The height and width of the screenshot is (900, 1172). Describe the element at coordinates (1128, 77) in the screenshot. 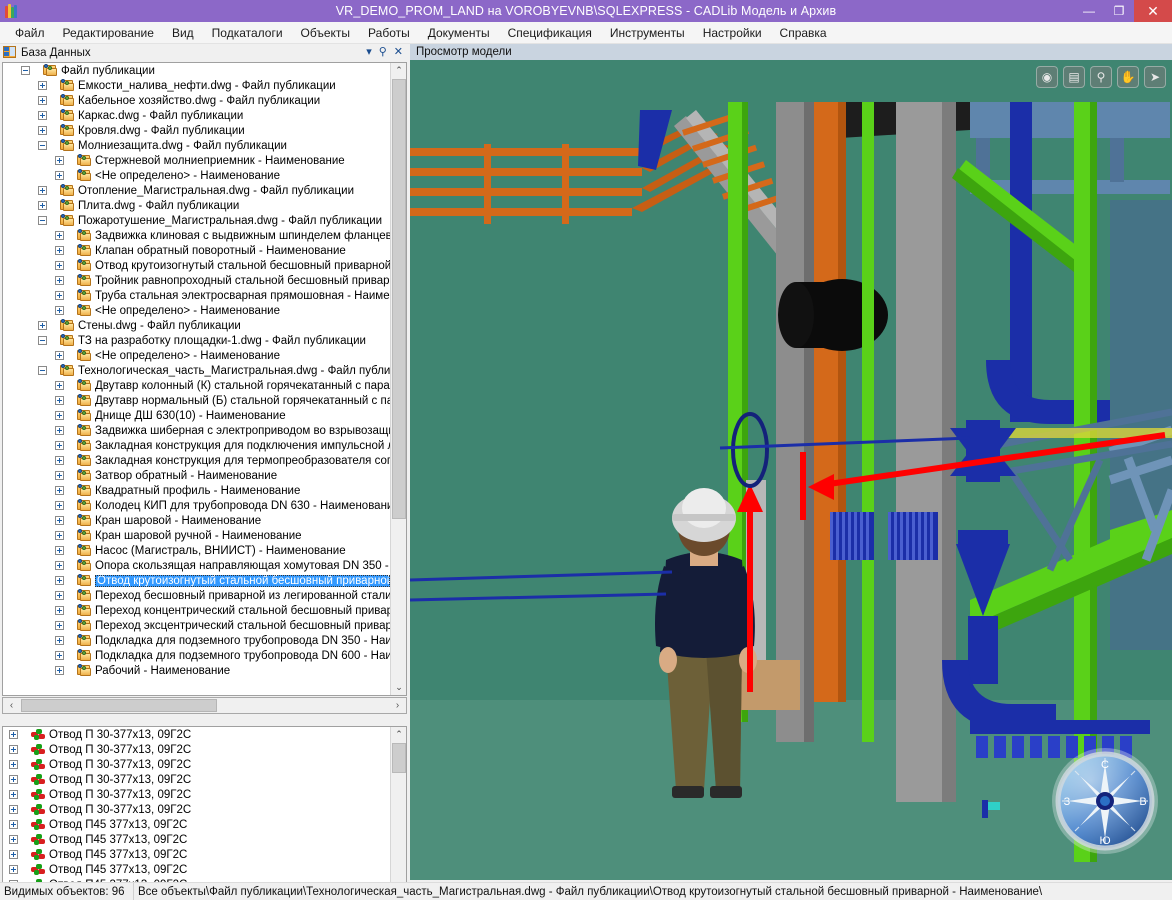

I see `pan-hand-icon: ✋` at that location.